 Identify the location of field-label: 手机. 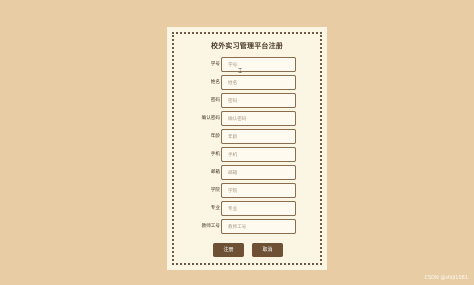
(215, 154).